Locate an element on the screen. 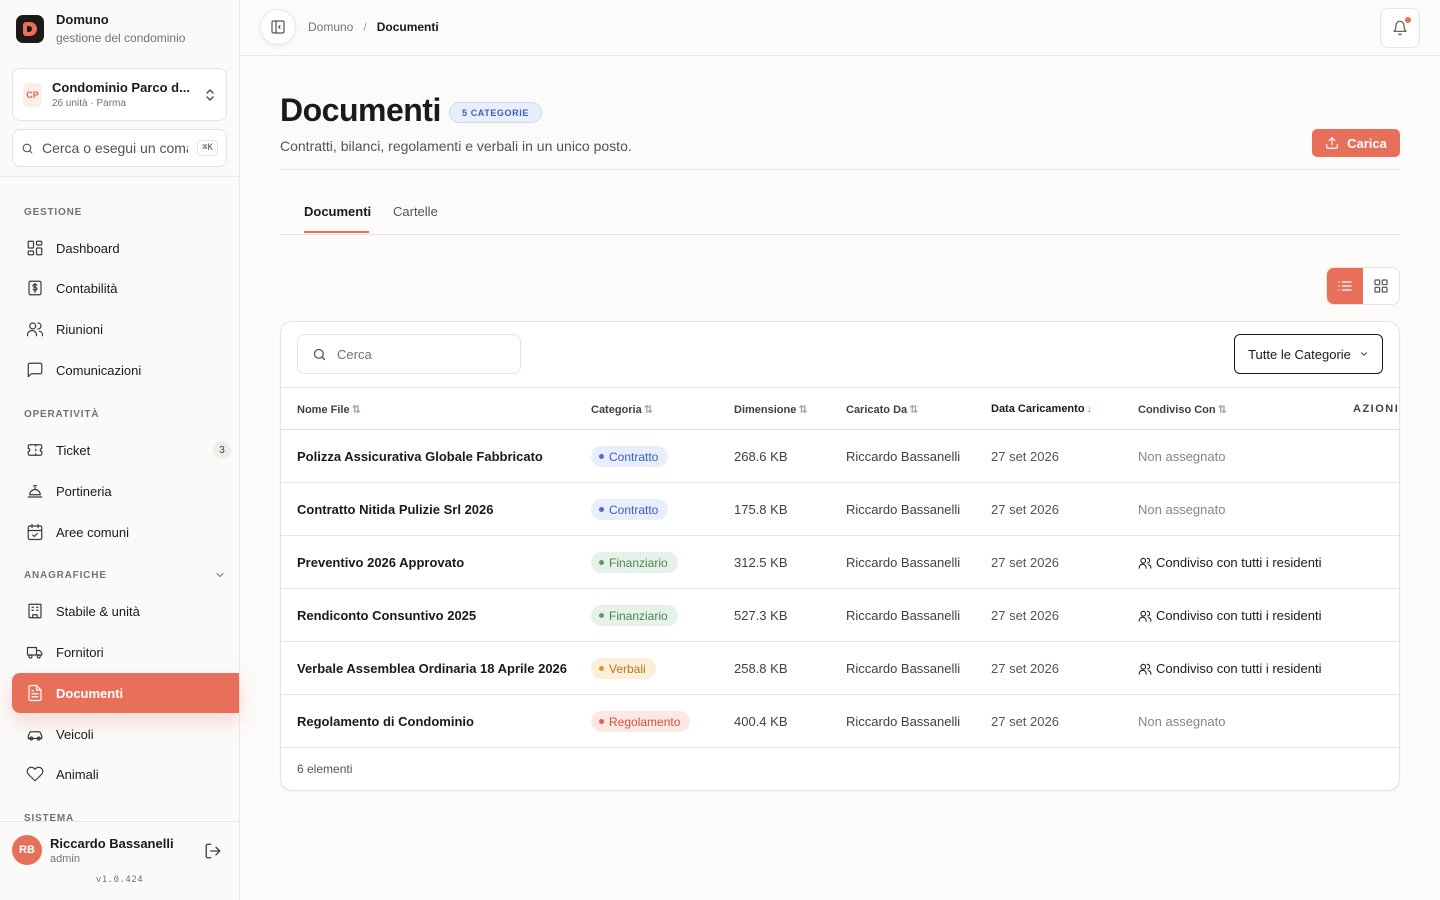  table-search-input: Cerca is located at coordinates (409, 354).